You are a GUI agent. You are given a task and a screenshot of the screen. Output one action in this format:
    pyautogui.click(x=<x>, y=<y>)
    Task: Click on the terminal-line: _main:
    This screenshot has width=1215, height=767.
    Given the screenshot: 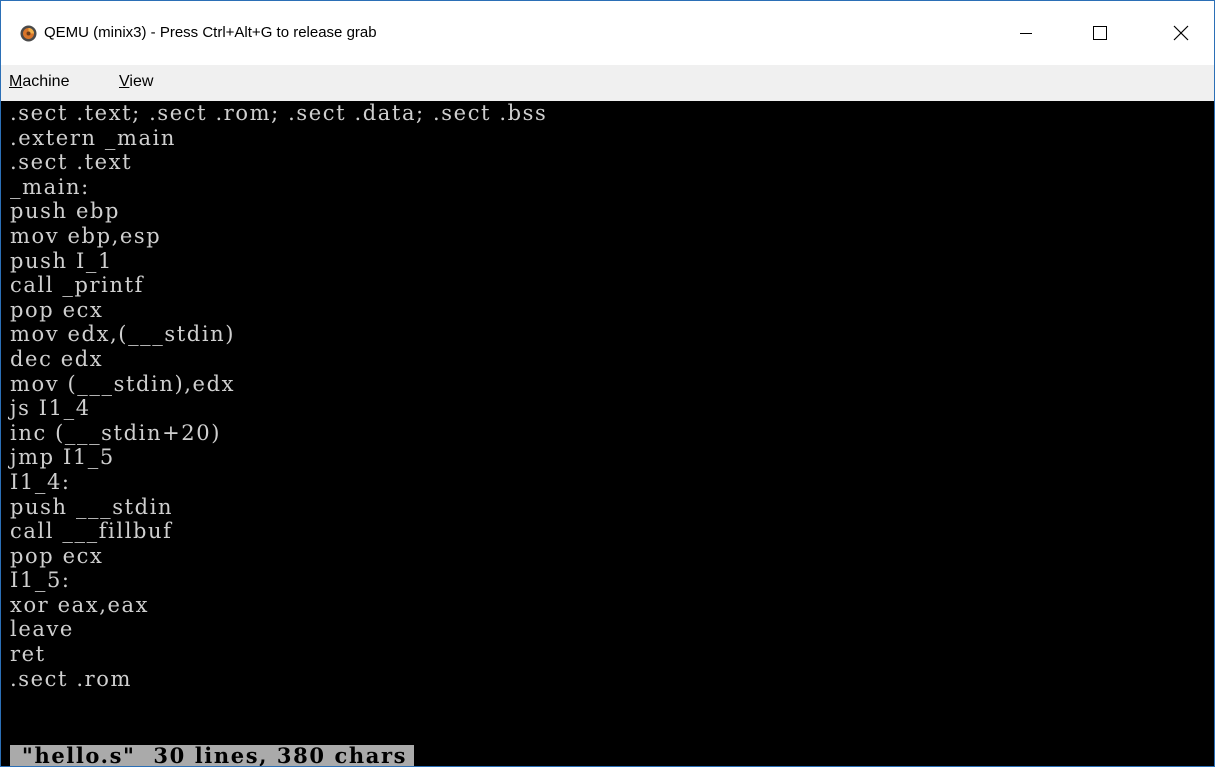 What is the action you would take?
    pyautogui.click(x=50, y=186)
    